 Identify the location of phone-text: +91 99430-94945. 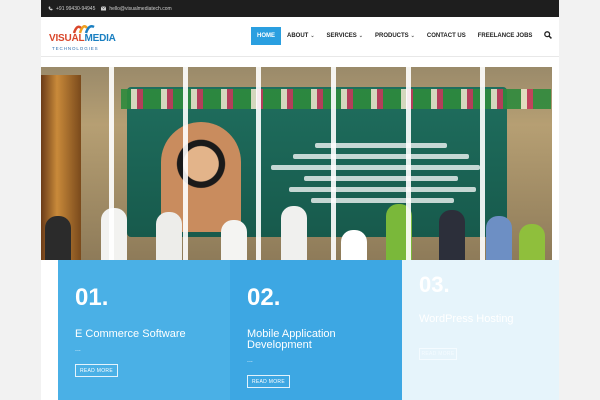
(76, 8).